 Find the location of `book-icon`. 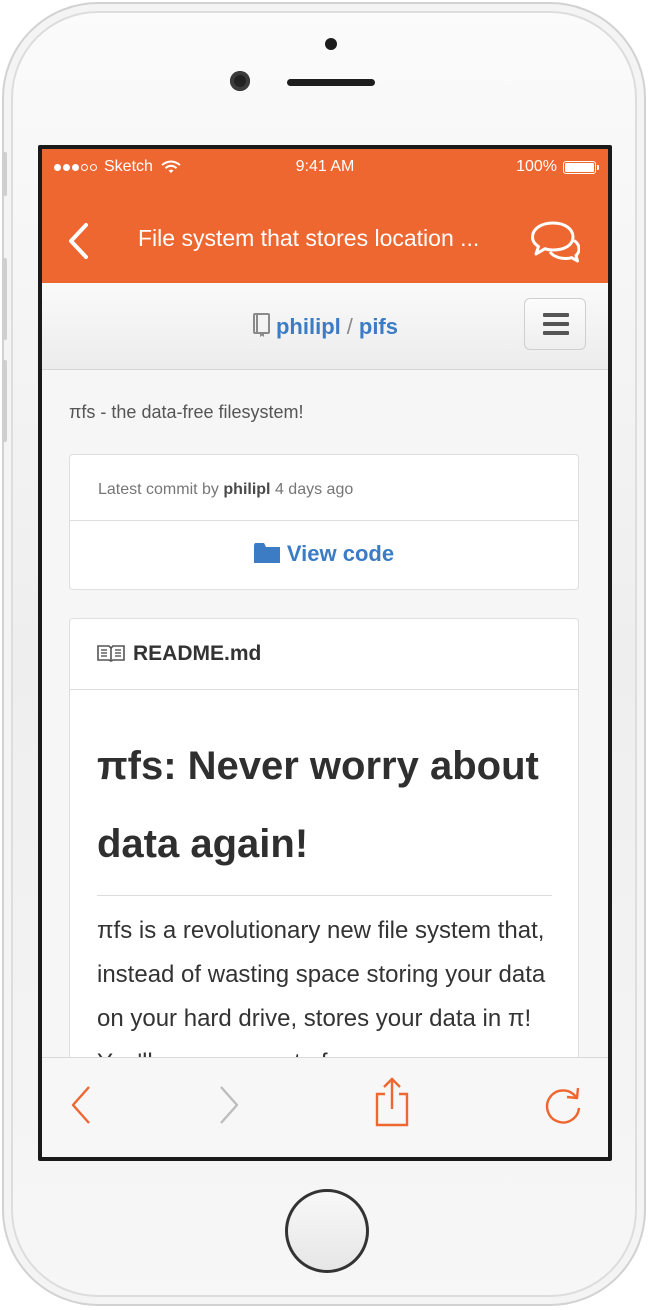

book-icon is located at coordinates (261, 325).